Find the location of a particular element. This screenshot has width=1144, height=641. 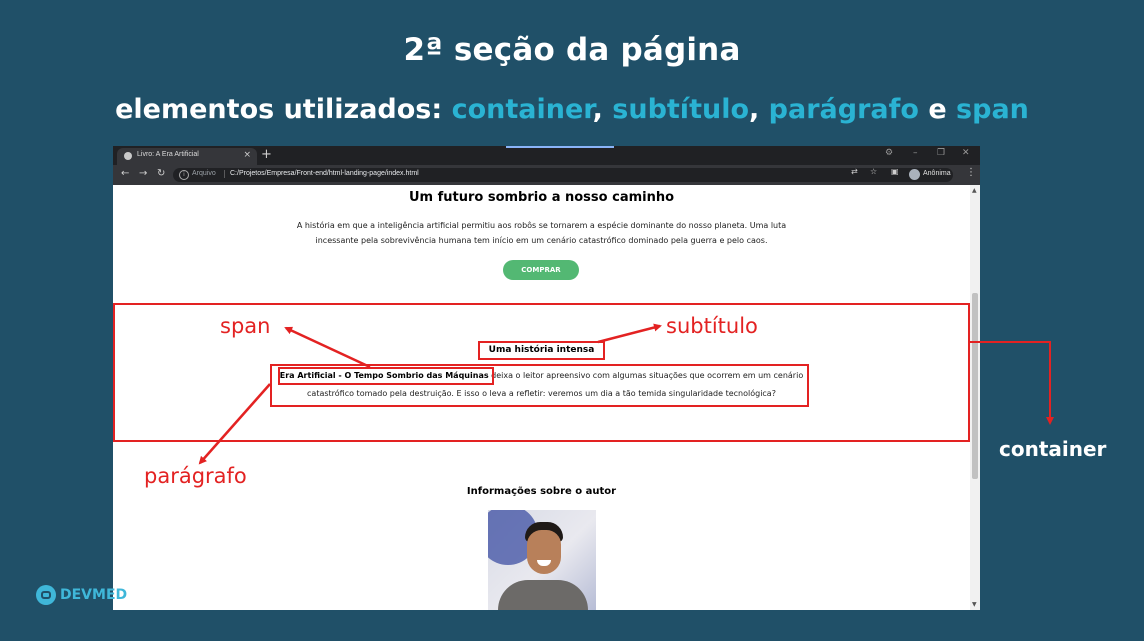

menu-icon: ⋮ is located at coordinates (971, 172).